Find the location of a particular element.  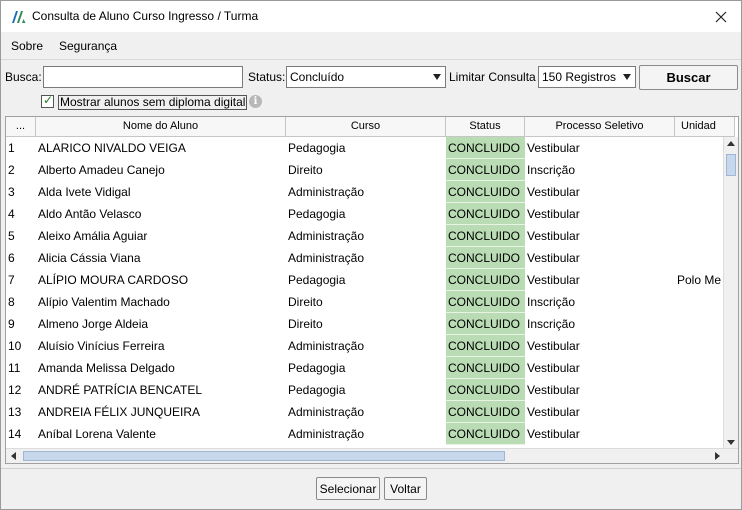

select-button: Selecionar is located at coordinates (348, 488).